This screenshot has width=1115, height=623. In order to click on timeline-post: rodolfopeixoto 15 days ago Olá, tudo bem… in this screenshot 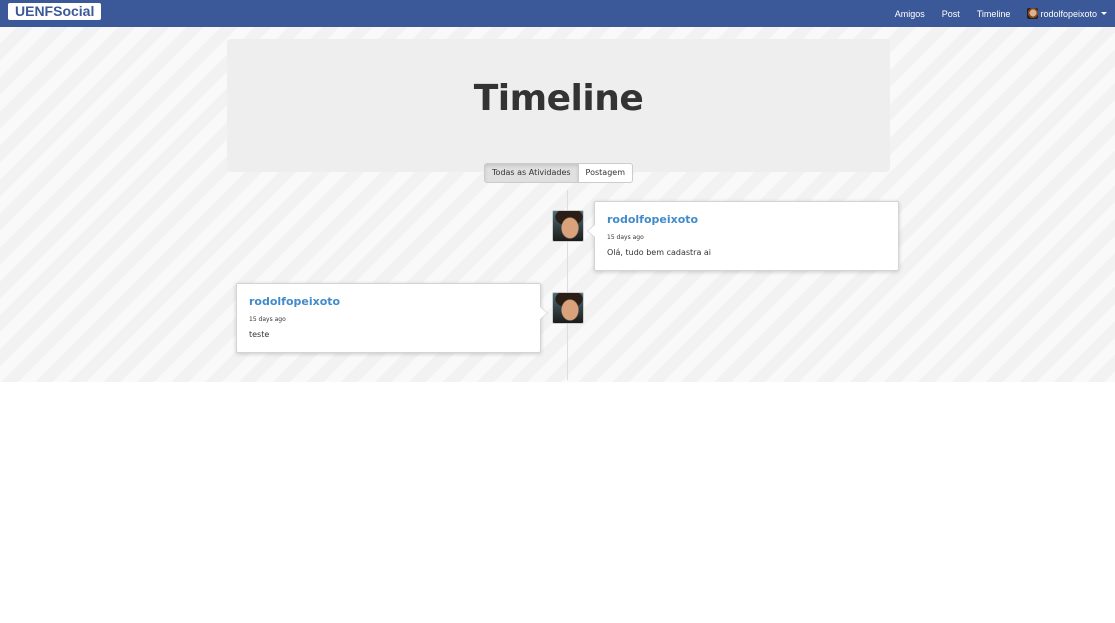, I will do `click(743, 236)`.